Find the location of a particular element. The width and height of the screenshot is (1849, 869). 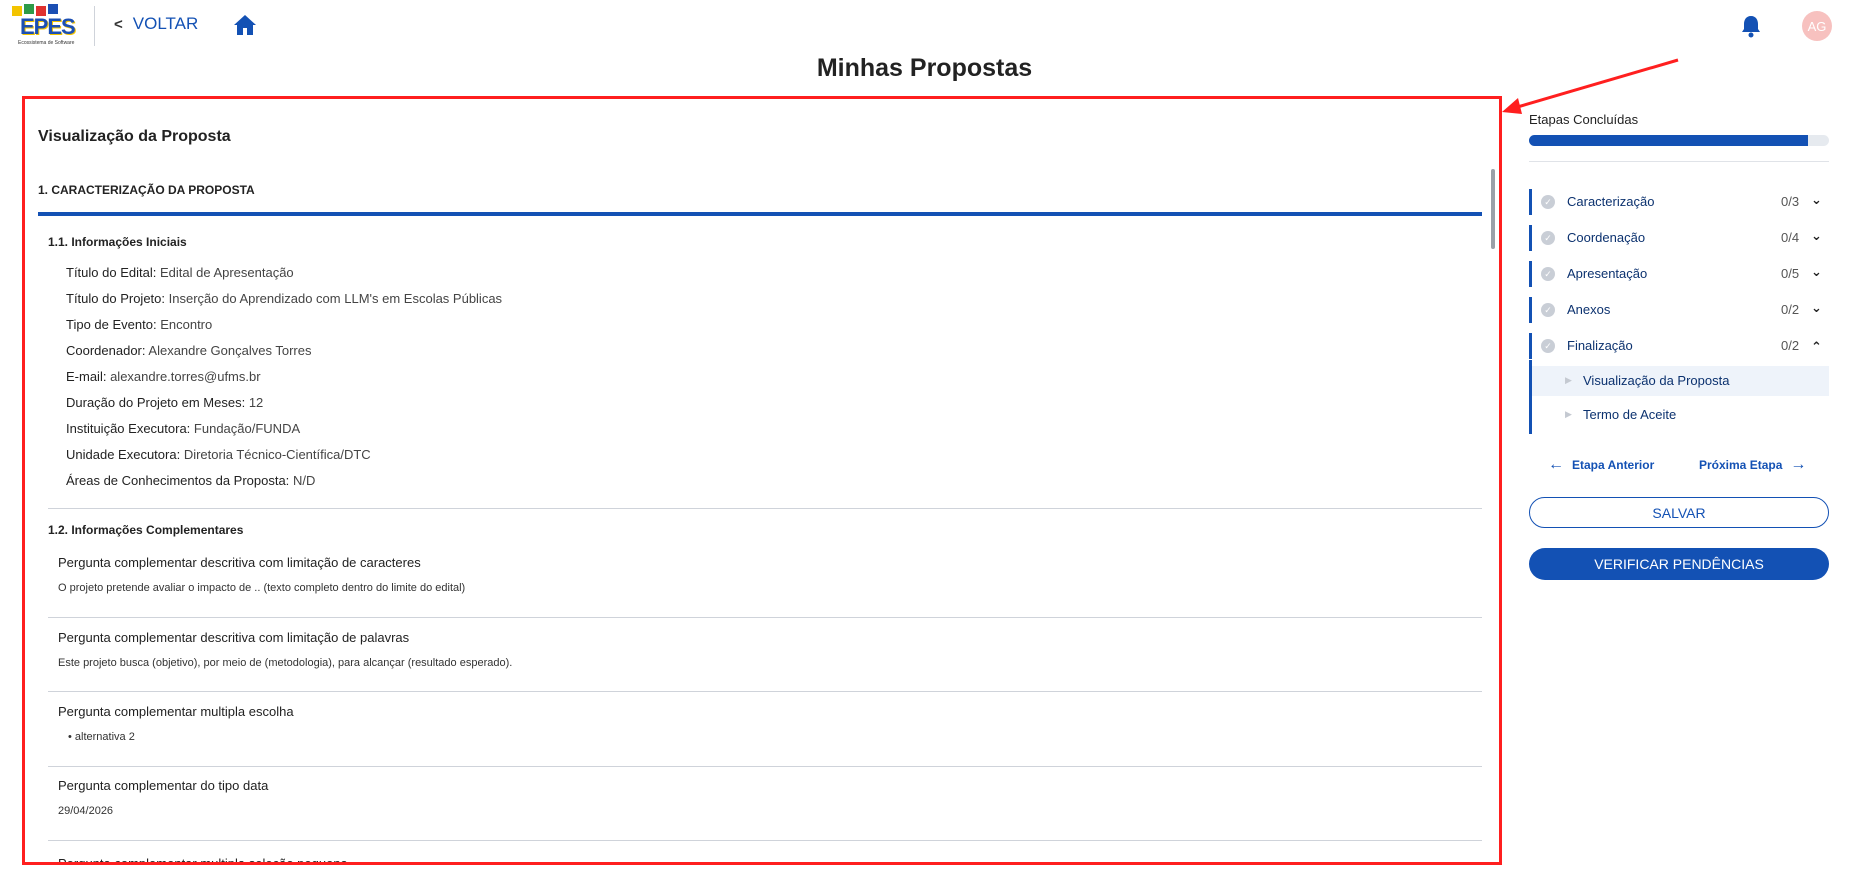

field-row: Duração do Projeto em Meses: 12 is located at coordinates (164, 402).